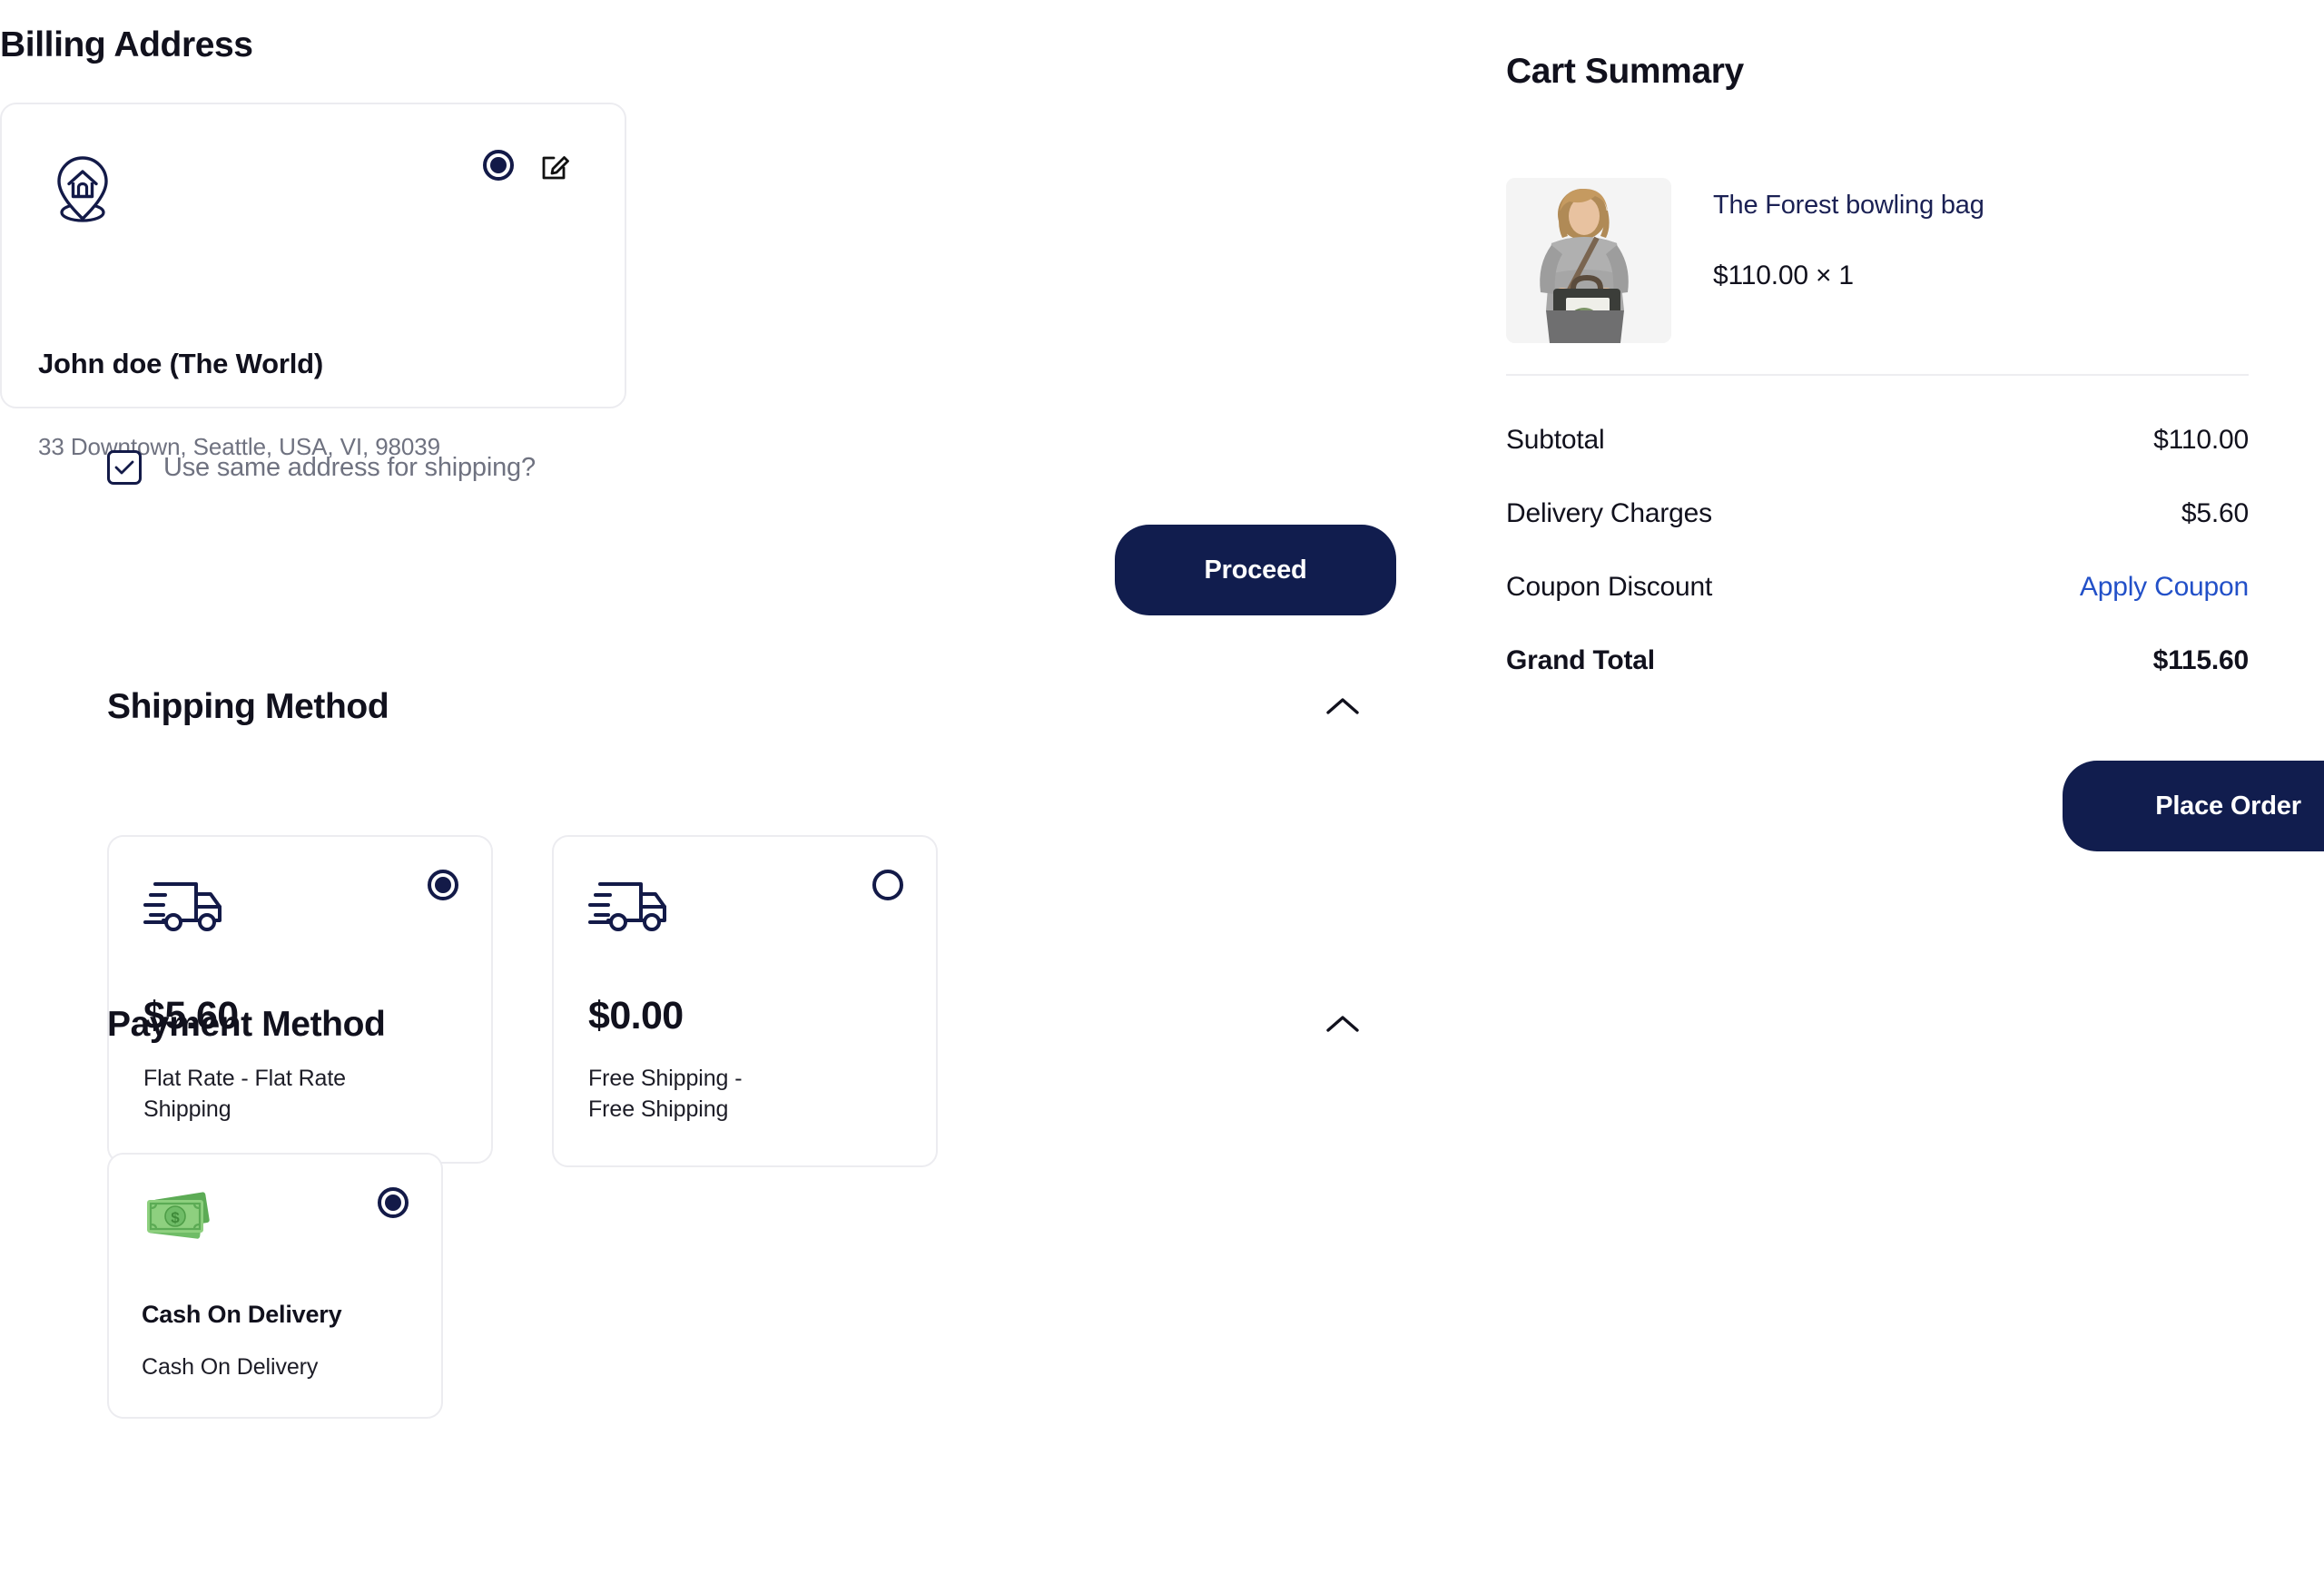 This screenshot has width=2324, height=1573. What do you see at coordinates (1342, 707) in the screenshot?
I see `shipping-collapse-chevron-up-icon` at bounding box center [1342, 707].